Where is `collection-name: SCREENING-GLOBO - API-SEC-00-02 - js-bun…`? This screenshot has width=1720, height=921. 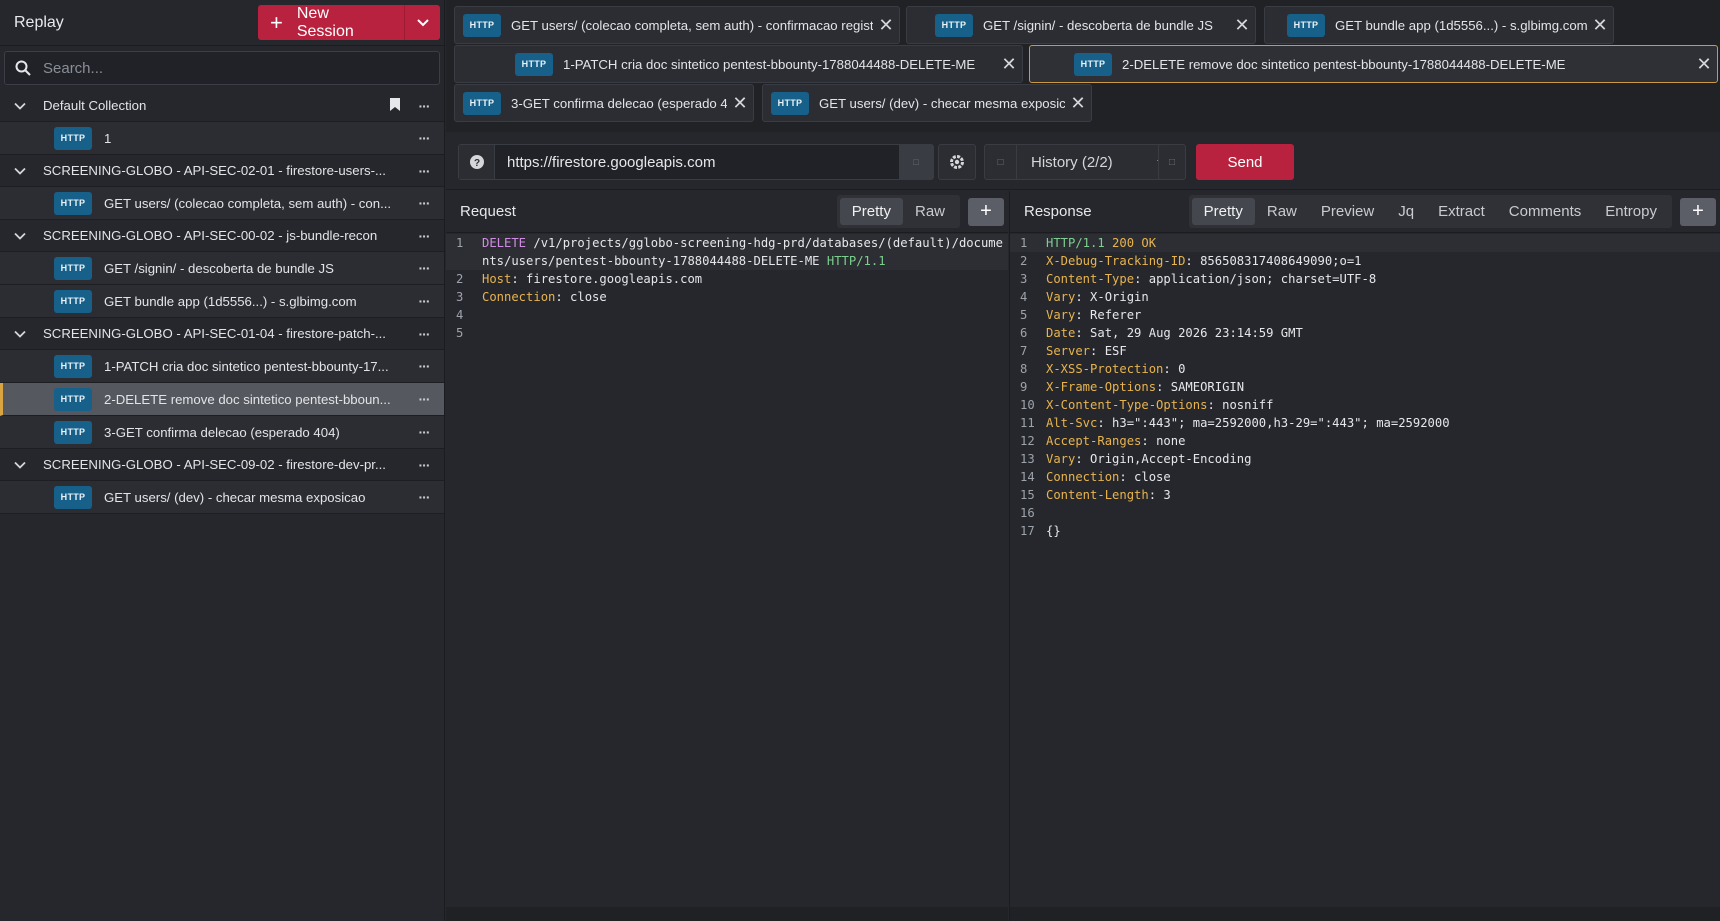 collection-name: SCREENING-GLOBO - API-SEC-00-02 - js-bun… is located at coordinates (210, 235).